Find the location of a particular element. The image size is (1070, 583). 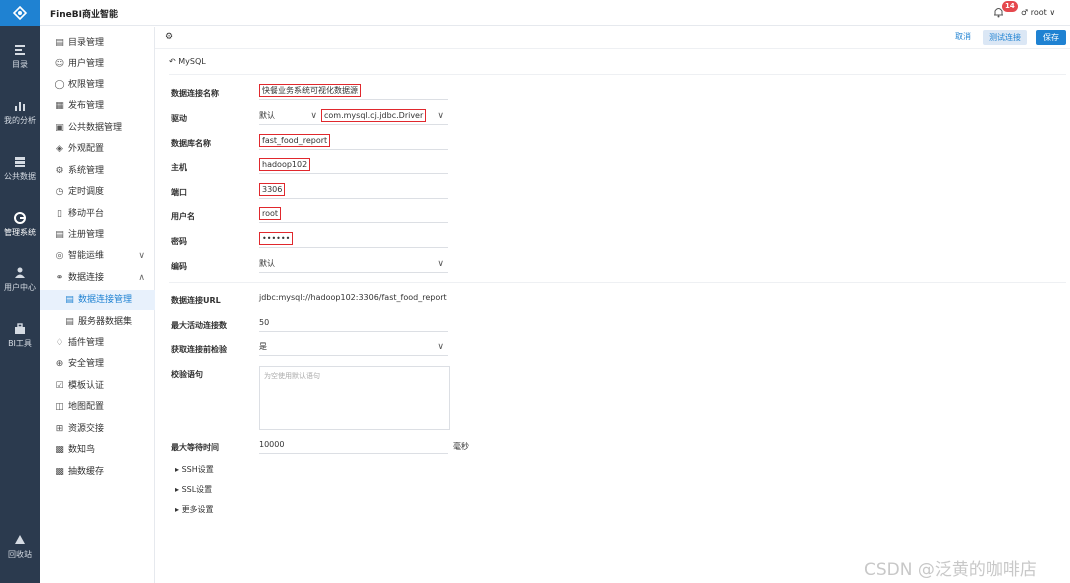

nav-label: 用户管理 is located at coordinates (86, 64).